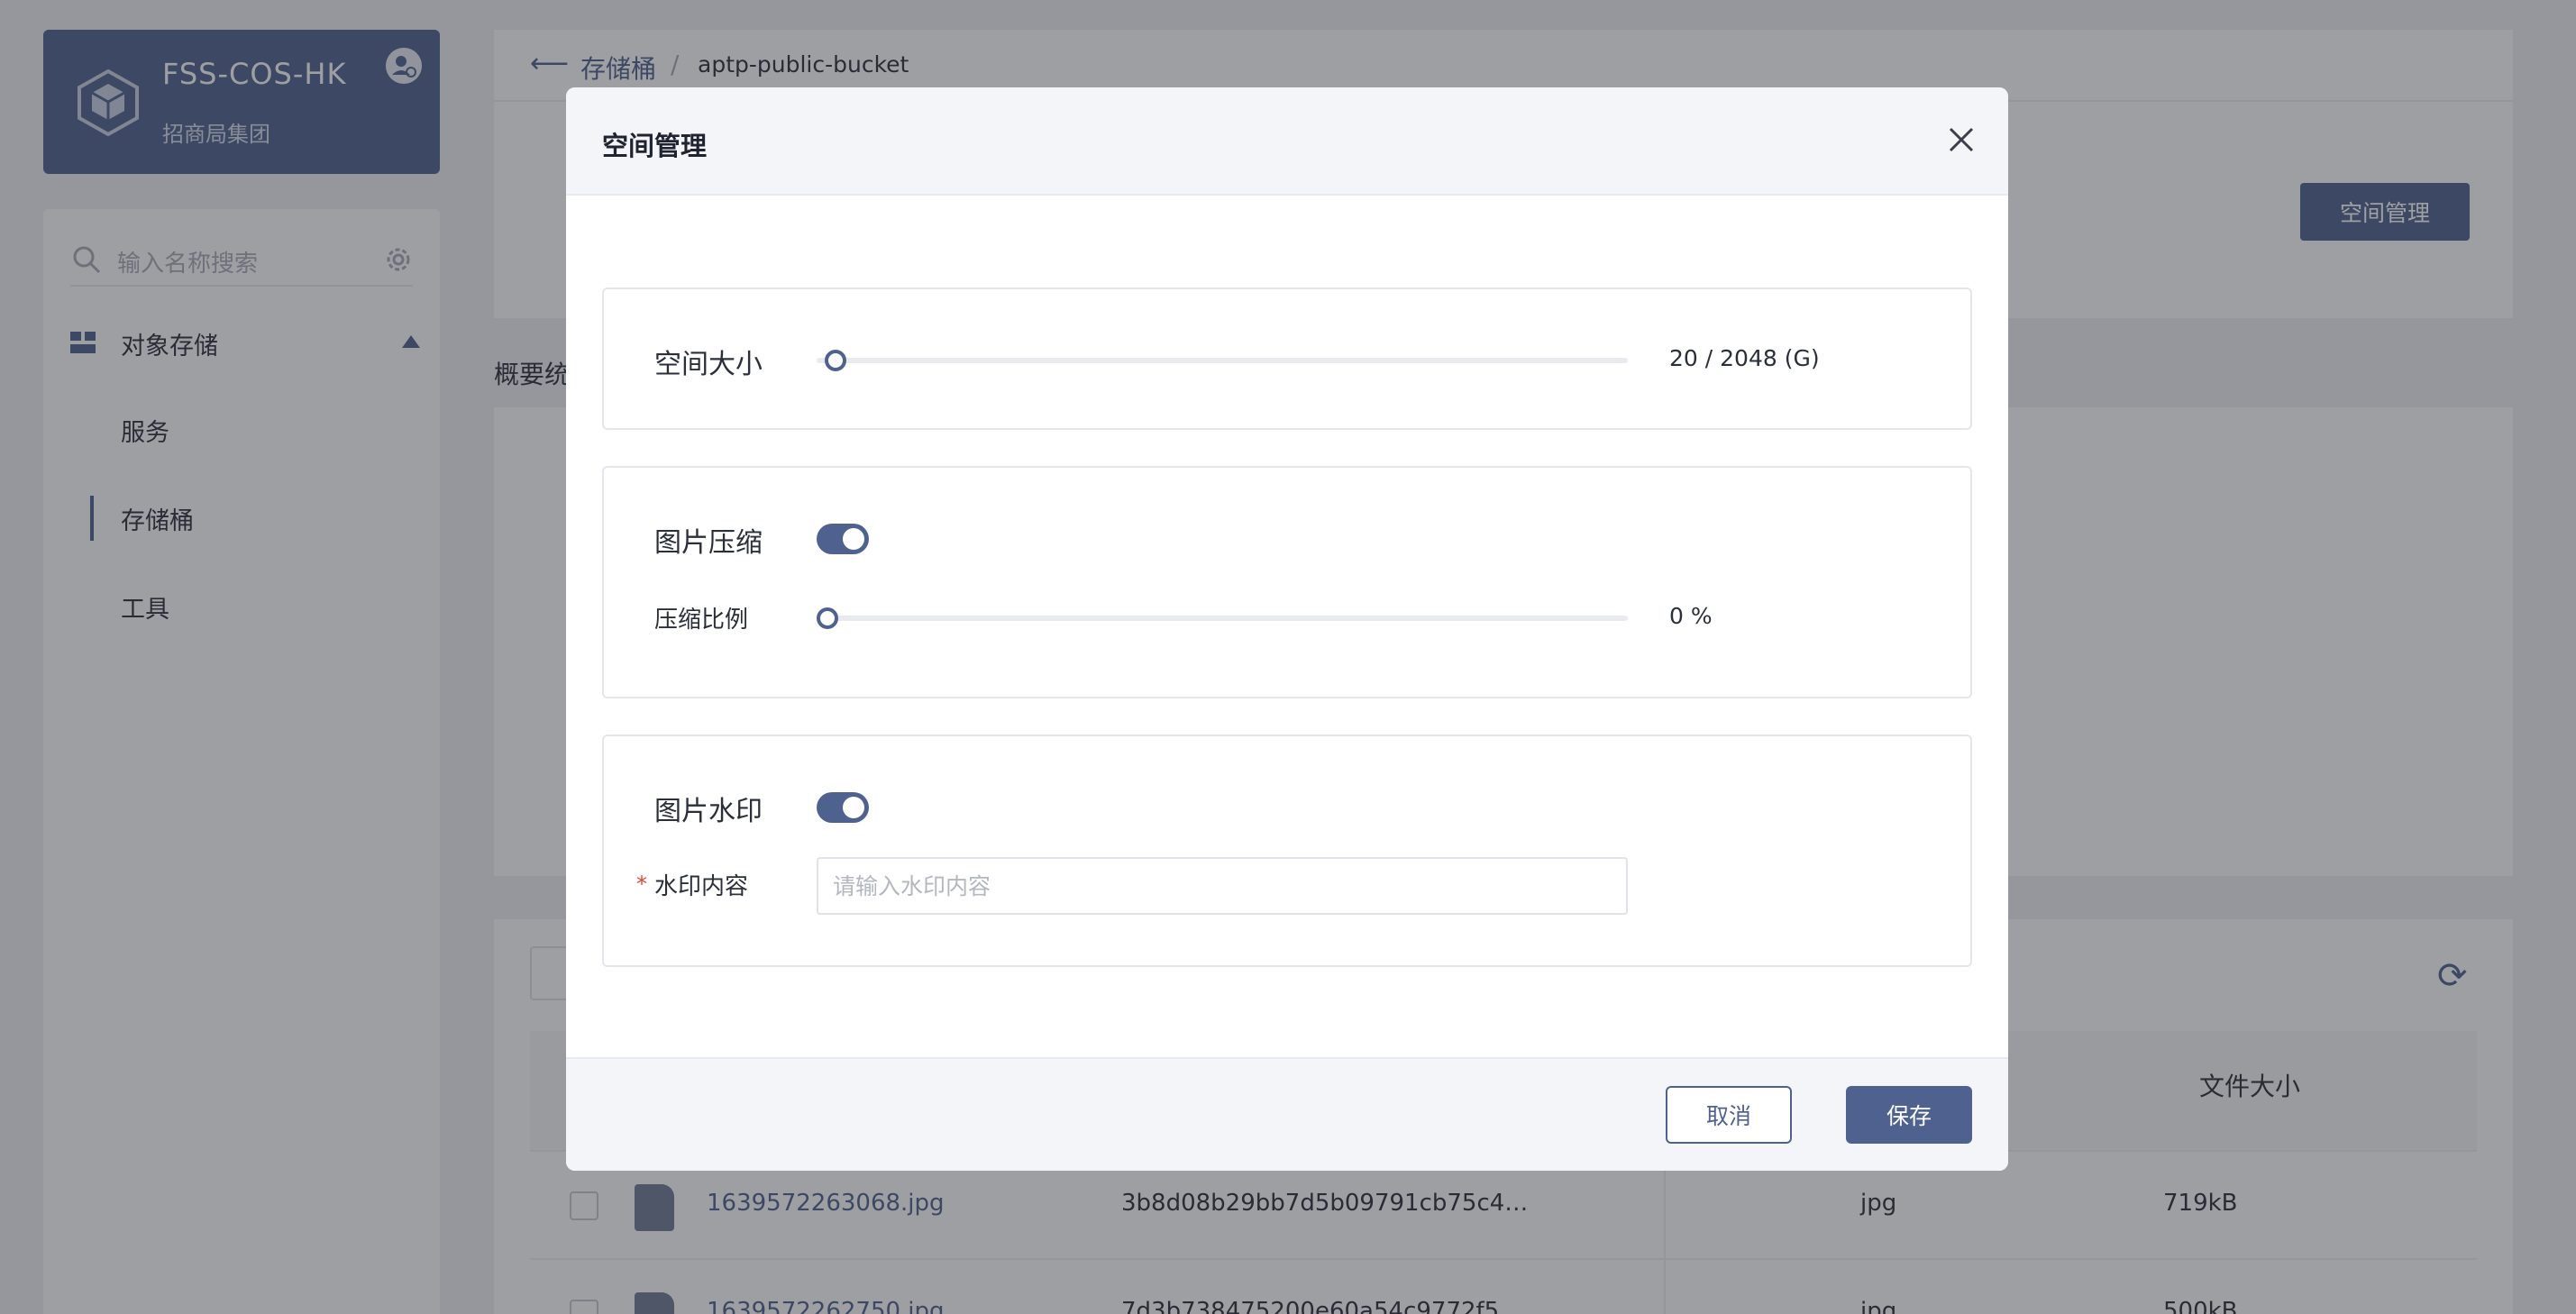 The width and height of the screenshot is (2576, 1314). Describe the element at coordinates (1287, 582) in the screenshot. I see `image-compression-section: 图片压缩 压缩比例 0 %` at that location.